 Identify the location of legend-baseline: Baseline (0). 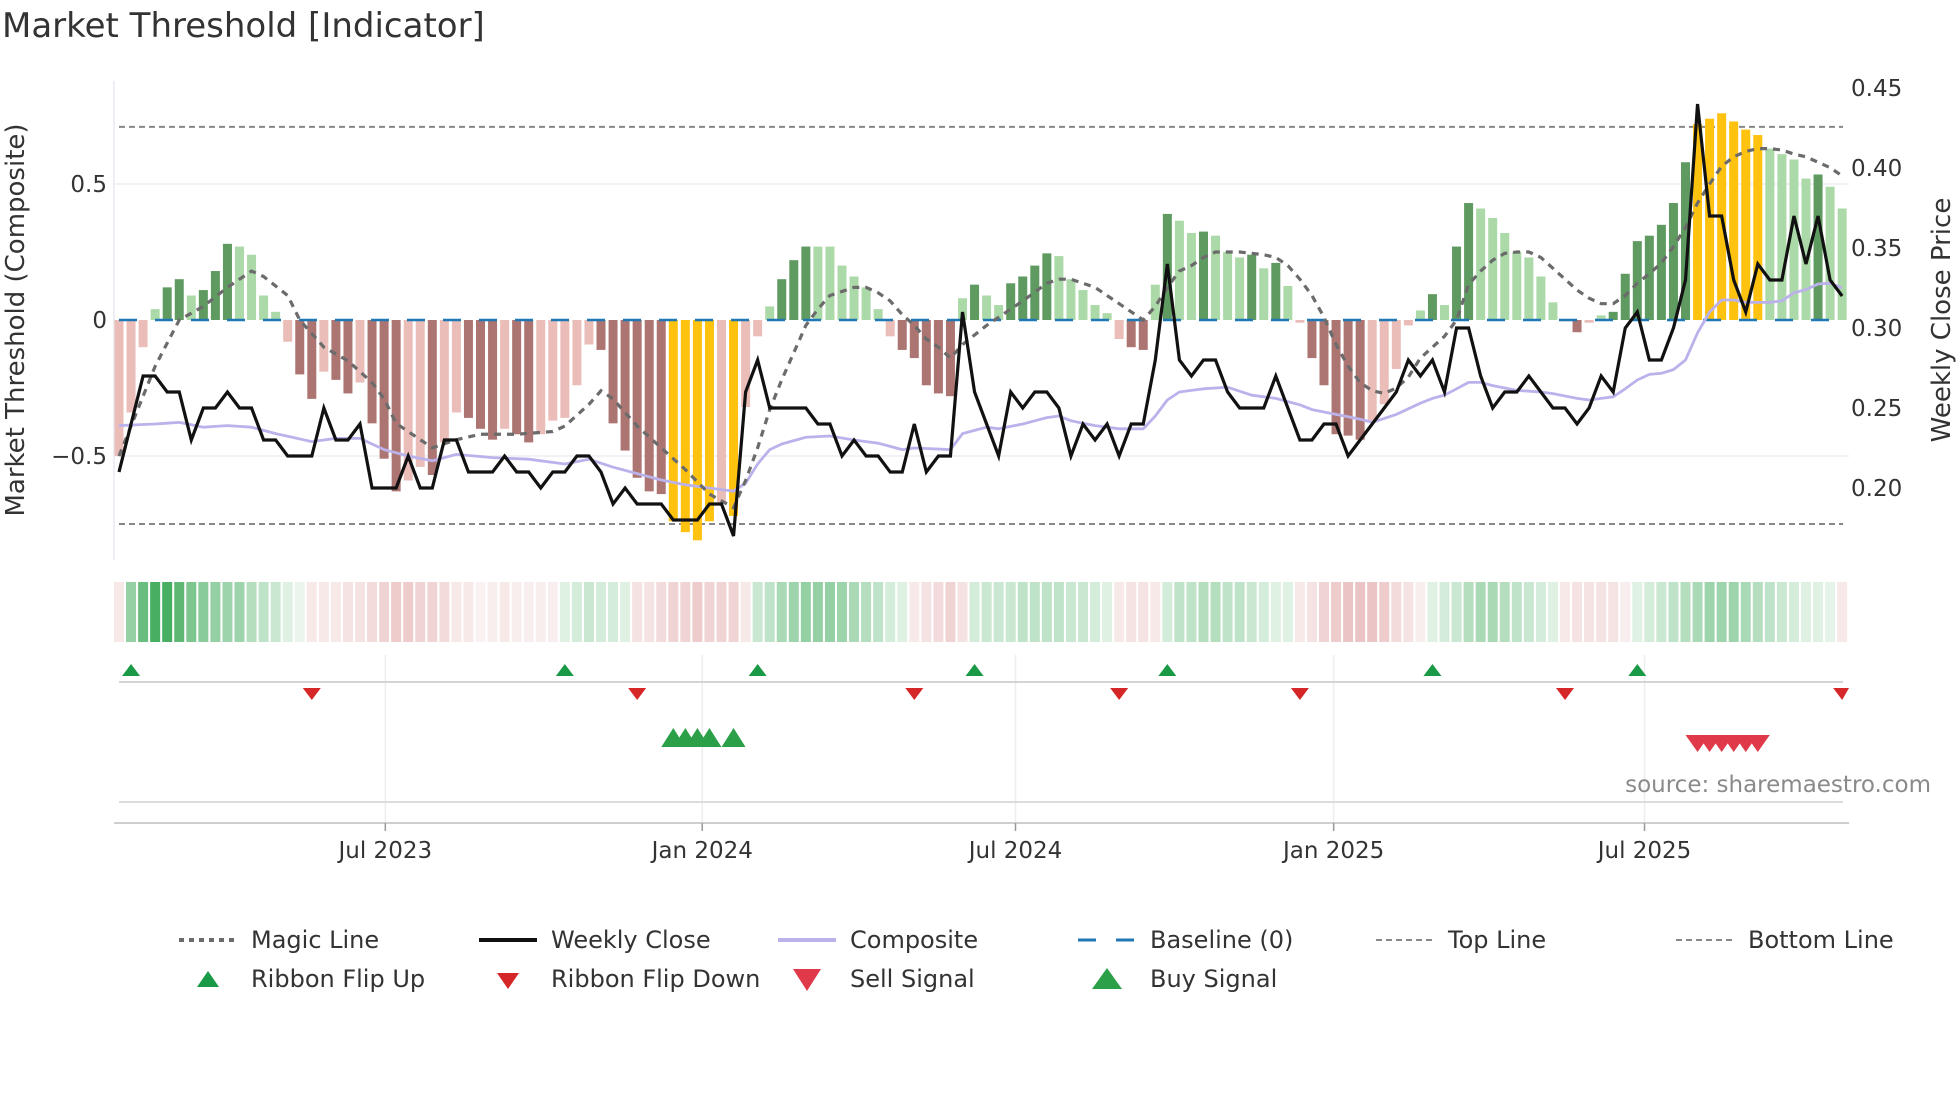
(1185, 940).